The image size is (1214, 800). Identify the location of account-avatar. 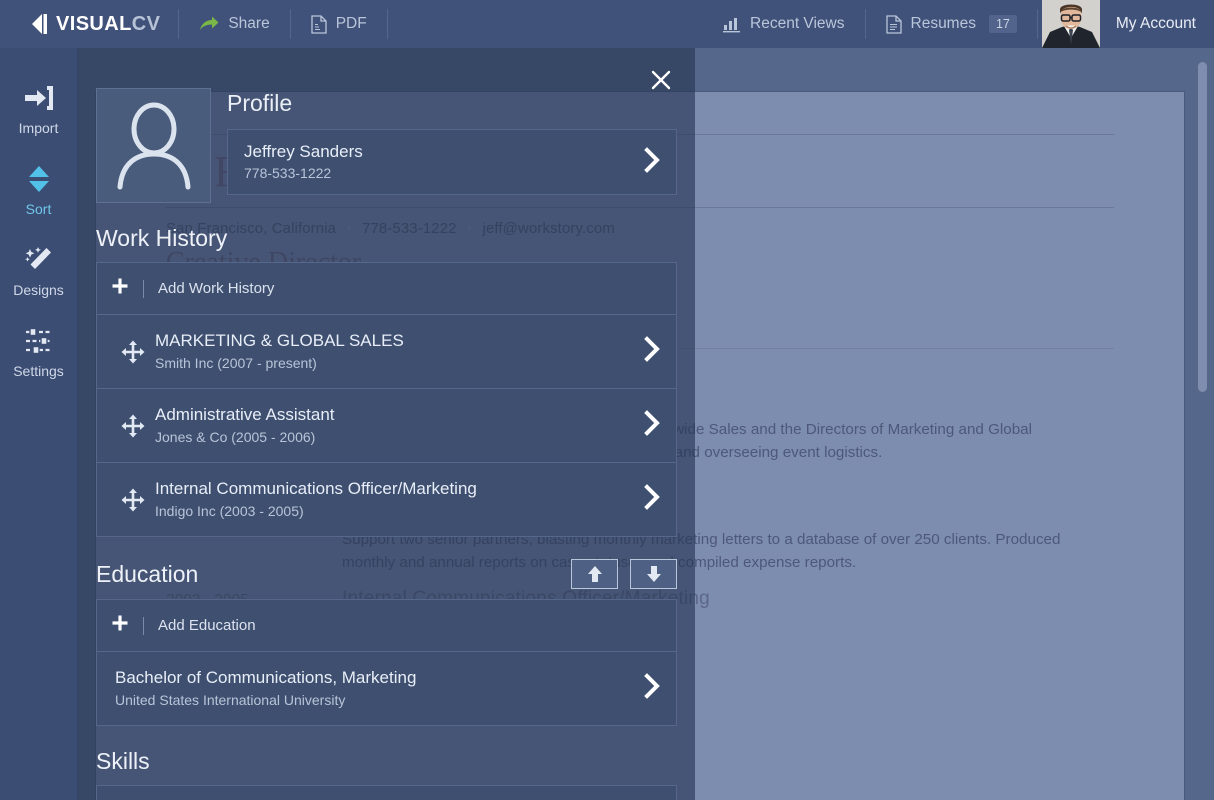
(1070, 24).